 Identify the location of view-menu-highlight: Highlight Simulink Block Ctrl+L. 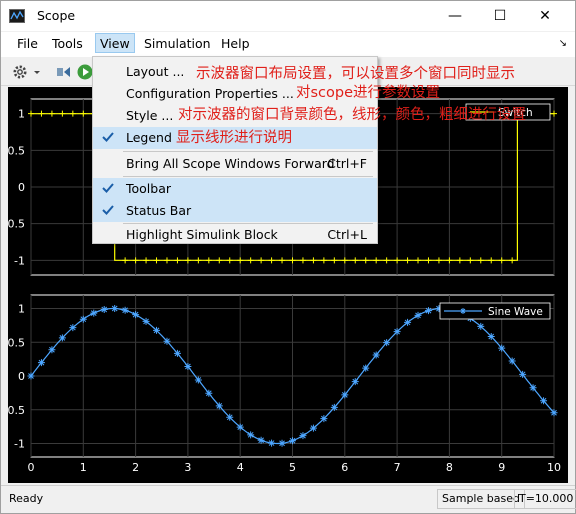
(235, 235).